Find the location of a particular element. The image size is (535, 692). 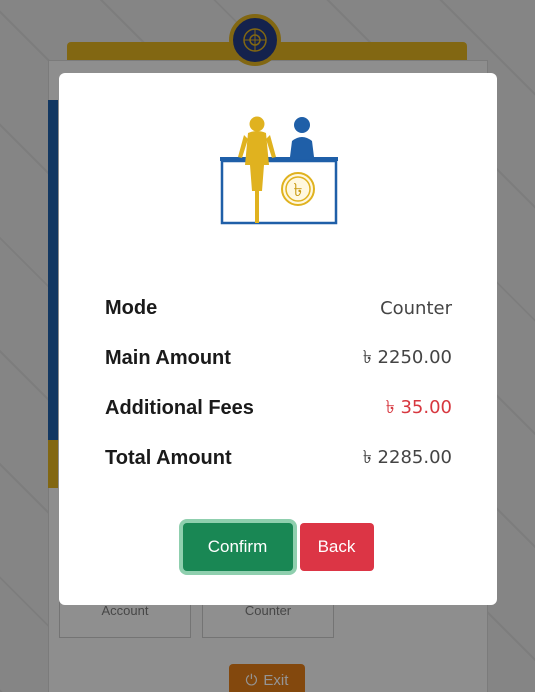

additional-fees-label: Additional Fees is located at coordinates (179, 407).